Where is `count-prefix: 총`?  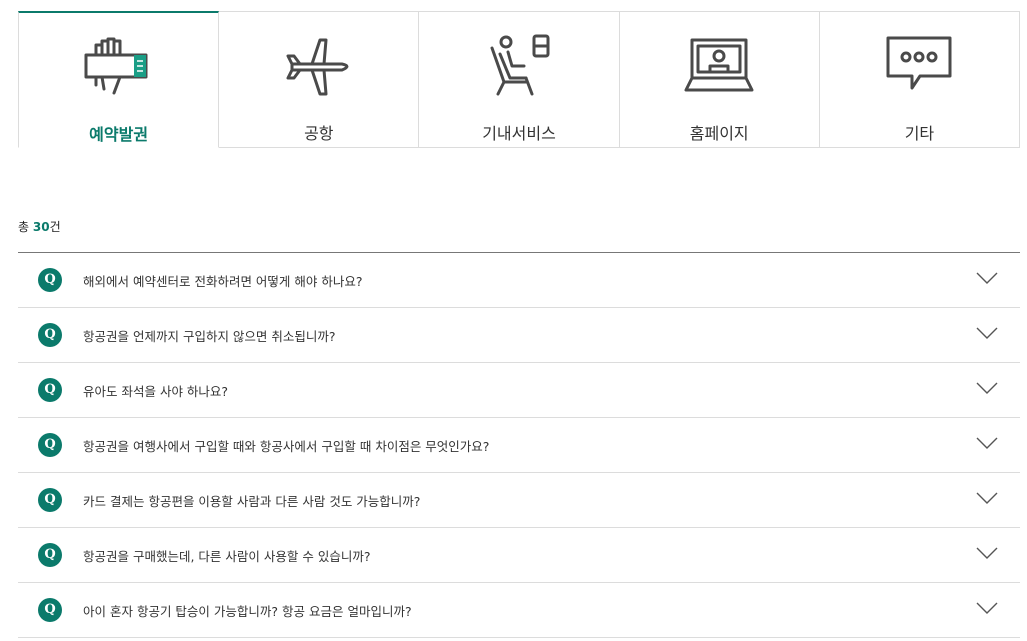 count-prefix: 총 is located at coordinates (25, 227).